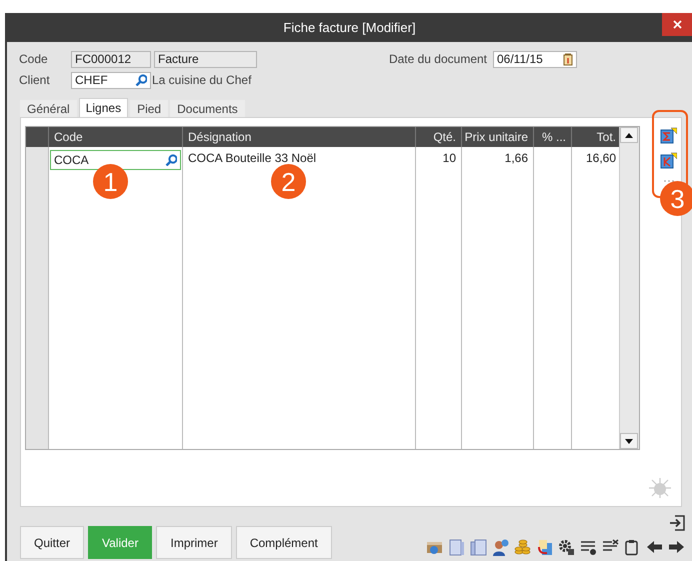 The image size is (692, 561). I want to click on scroll-down-icon, so click(629, 441).